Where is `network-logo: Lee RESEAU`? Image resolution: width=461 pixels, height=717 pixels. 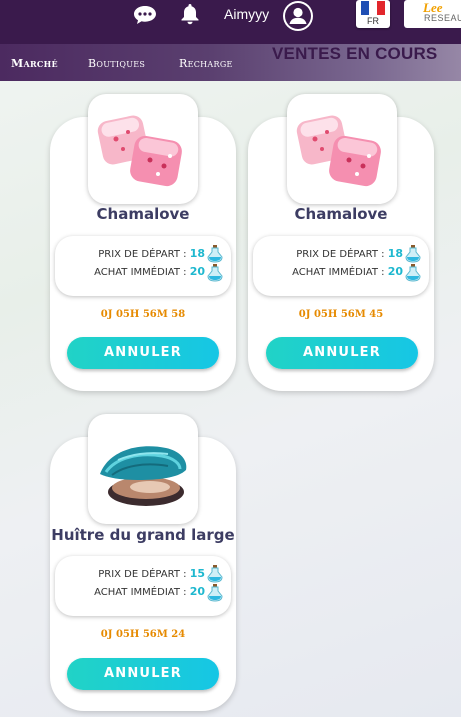 network-logo: Lee RESEAU is located at coordinates (432, 14).